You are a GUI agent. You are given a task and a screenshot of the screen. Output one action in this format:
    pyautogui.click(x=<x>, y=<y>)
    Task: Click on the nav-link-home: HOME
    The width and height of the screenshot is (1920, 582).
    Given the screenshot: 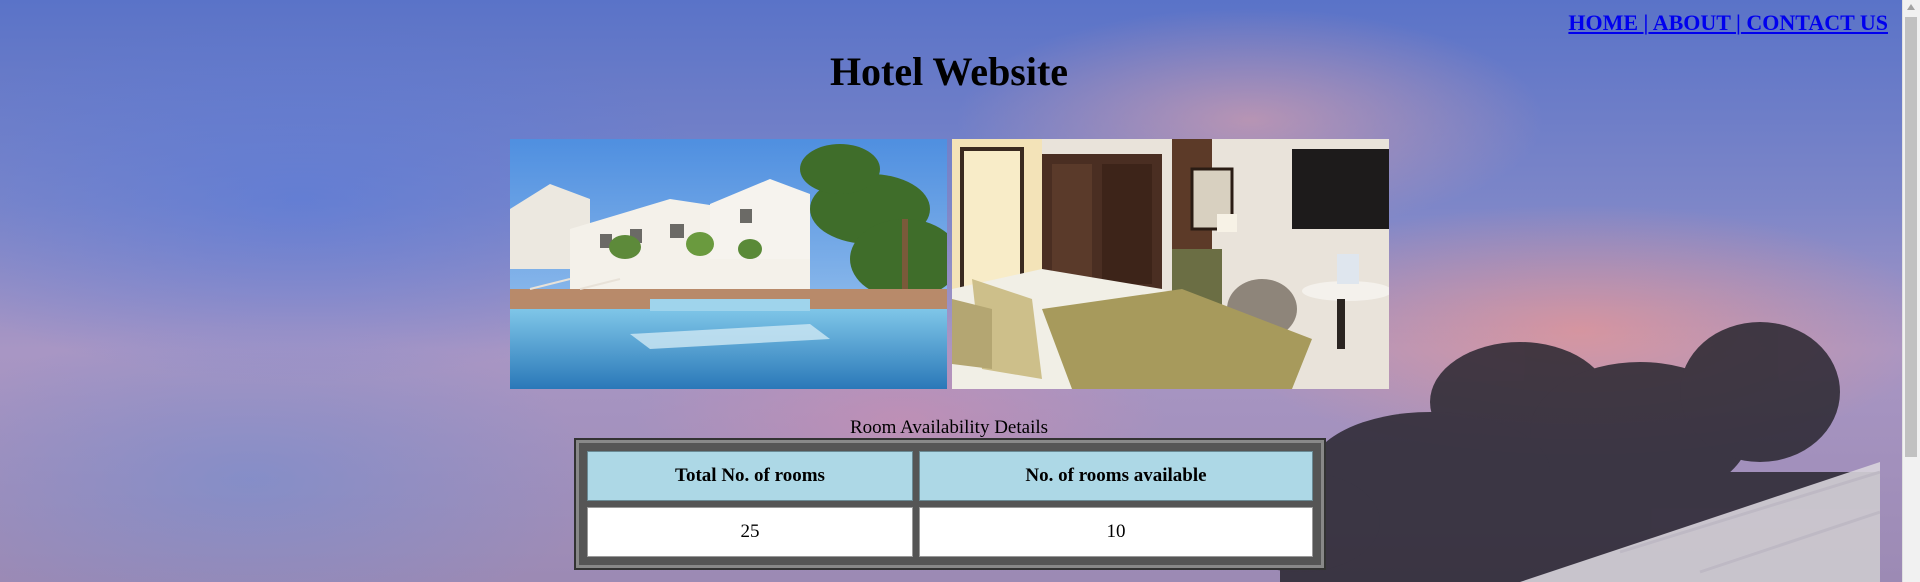 What is the action you would take?
    pyautogui.click(x=1605, y=22)
    